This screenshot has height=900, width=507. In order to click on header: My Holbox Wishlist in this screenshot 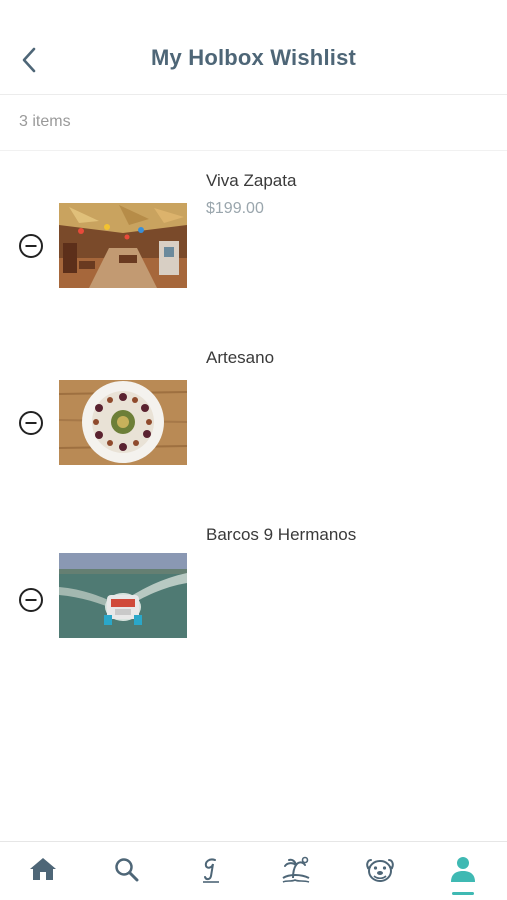, I will do `click(253, 47)`.